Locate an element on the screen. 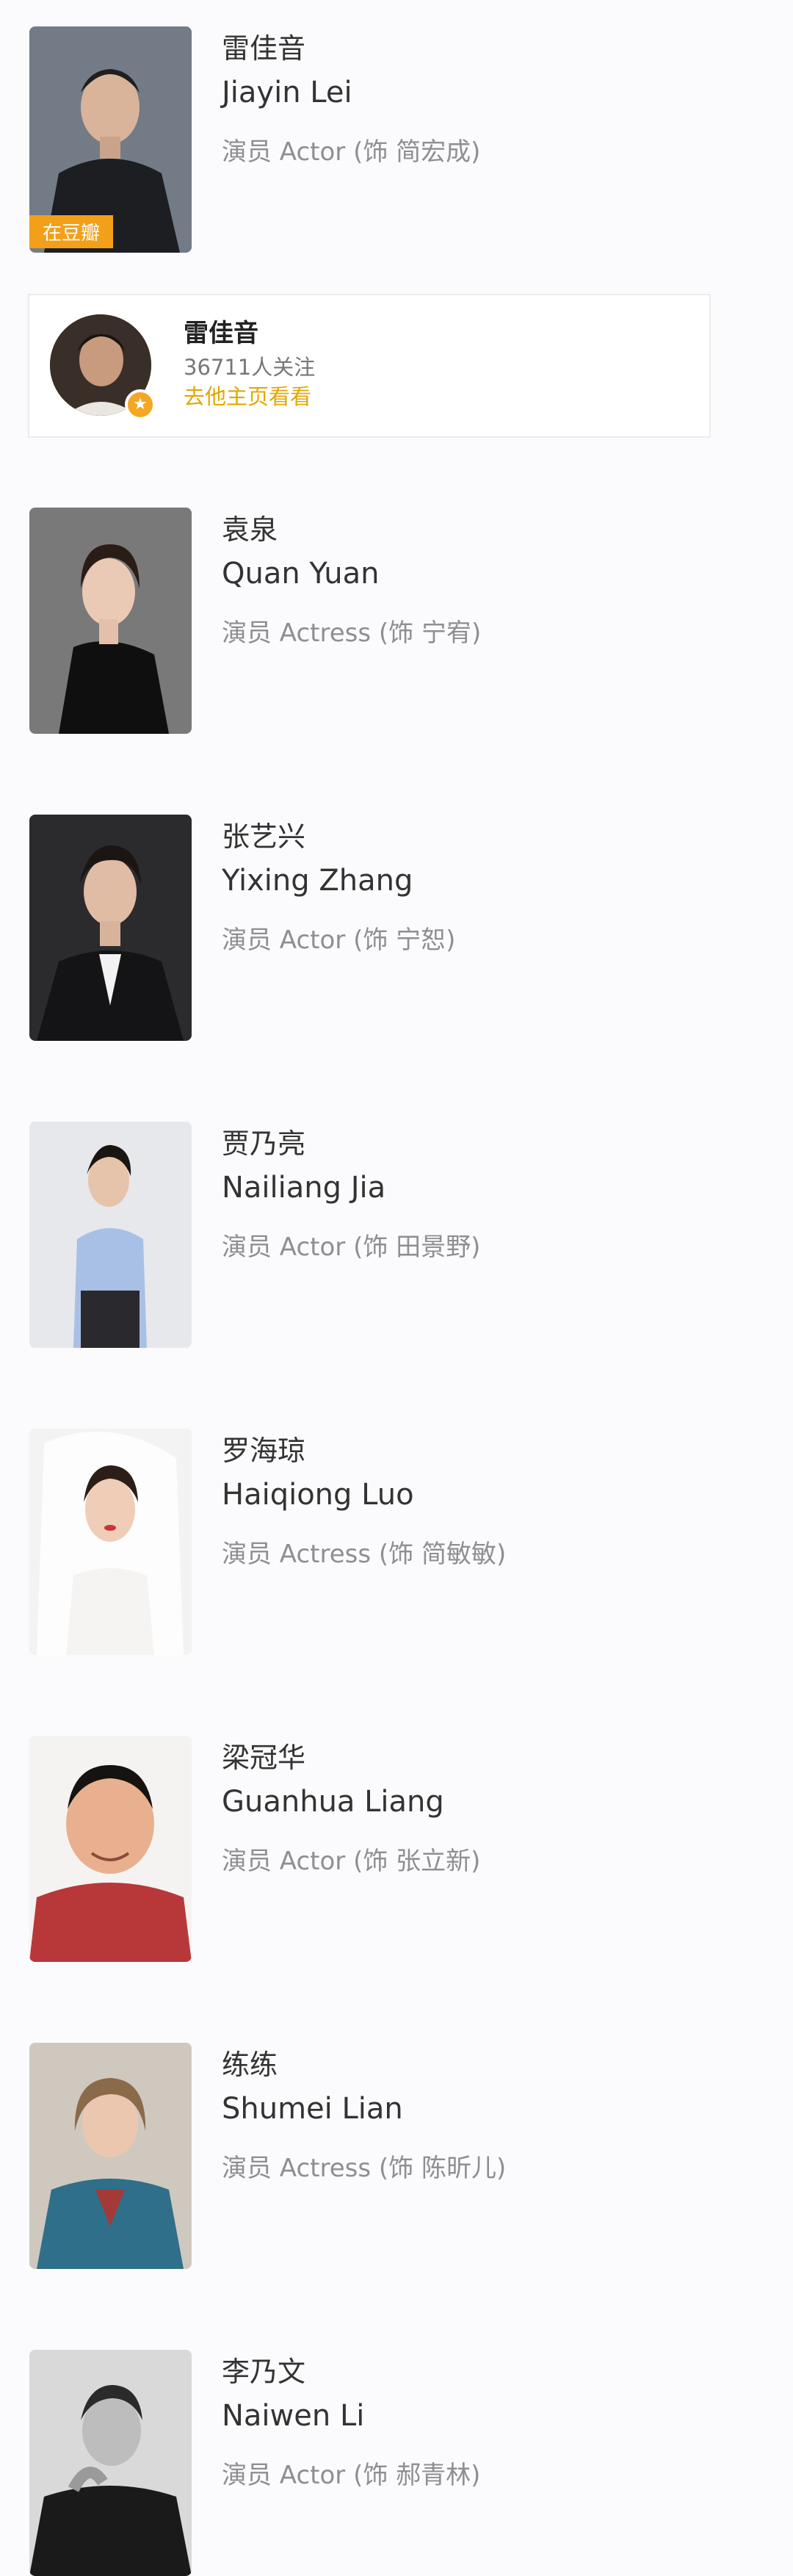 This screenshot has width=793, height=2576. actor-name-en: Yixing Zhang is located at coordinates (338, 881).